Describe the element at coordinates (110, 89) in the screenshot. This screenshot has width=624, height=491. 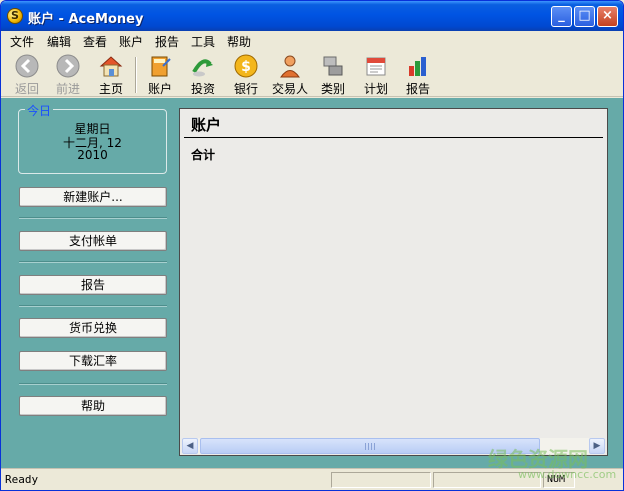
I see `home-label: 主页` at that location.